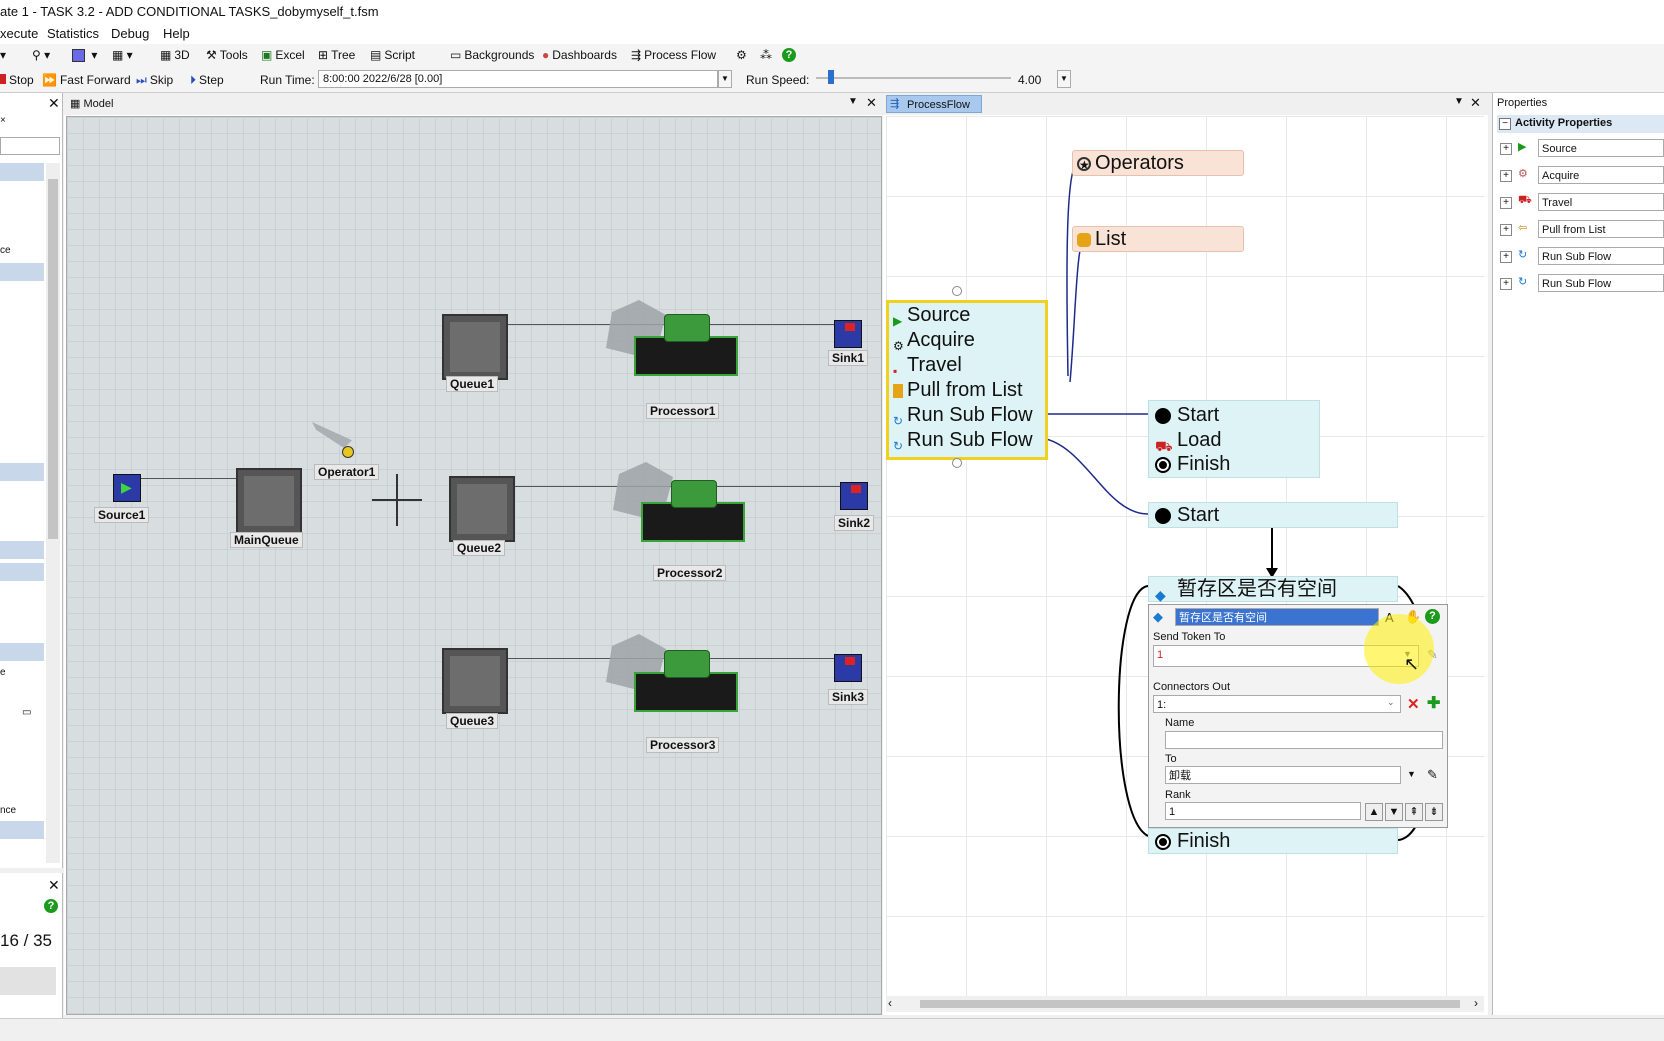 The width and height of the screenshot is (1664, 1041). I want to click on toolbar-script: ▤ Script, so click(392, 55).